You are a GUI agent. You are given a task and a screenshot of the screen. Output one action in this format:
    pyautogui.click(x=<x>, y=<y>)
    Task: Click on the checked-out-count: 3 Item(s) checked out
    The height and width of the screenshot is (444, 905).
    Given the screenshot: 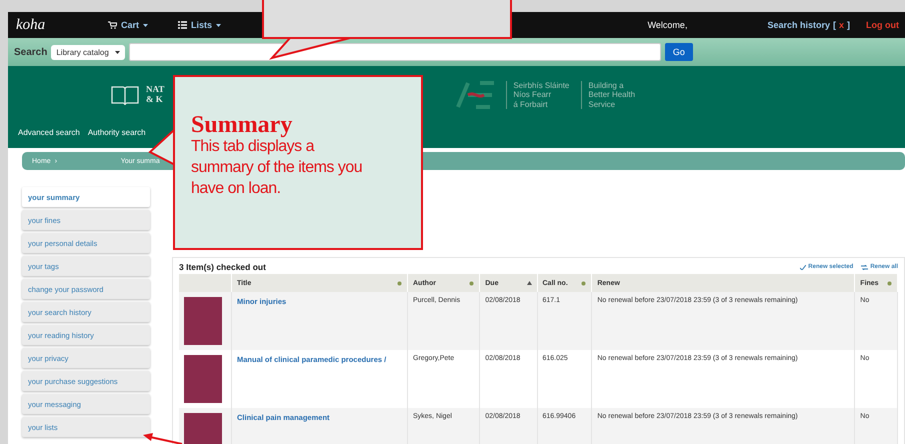 What is the action you would take?
    pyautogui.click(x=223, y=267)
    